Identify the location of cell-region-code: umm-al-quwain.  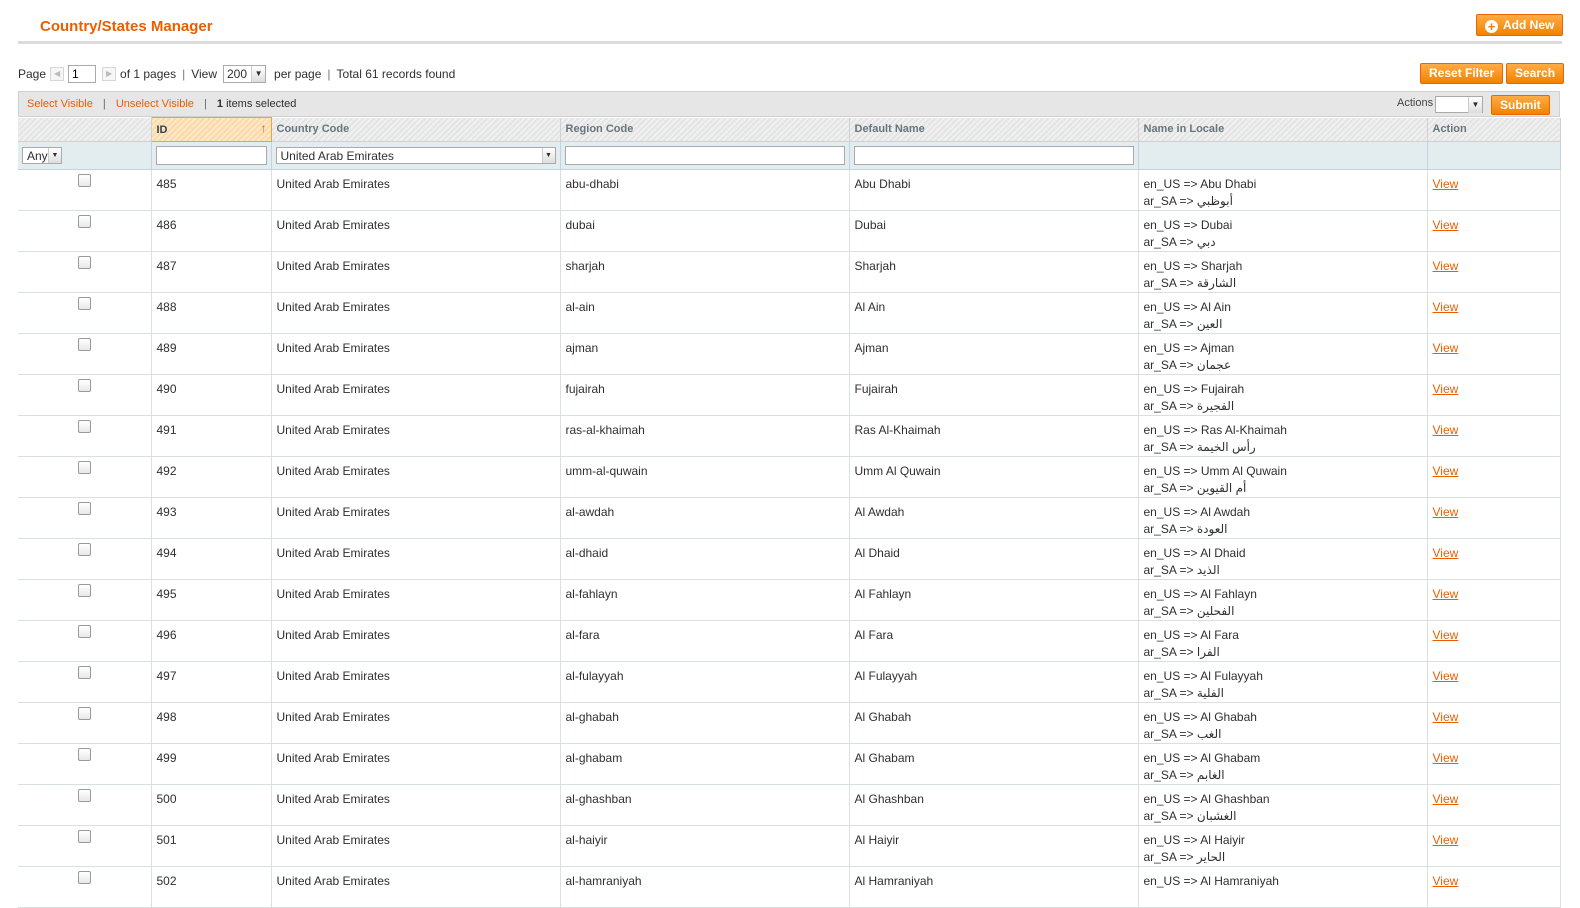
(705, 477).